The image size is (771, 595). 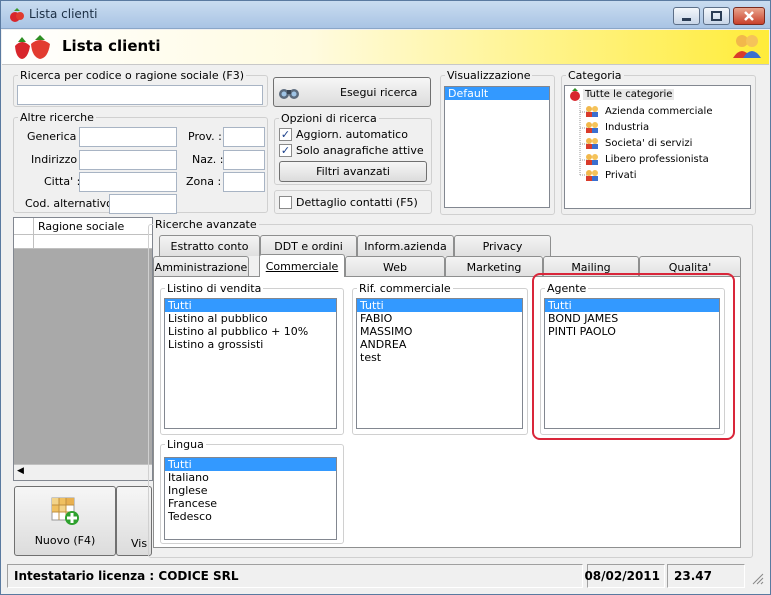 I want to click on list-item: FABIO, so click(x=439, y=318).